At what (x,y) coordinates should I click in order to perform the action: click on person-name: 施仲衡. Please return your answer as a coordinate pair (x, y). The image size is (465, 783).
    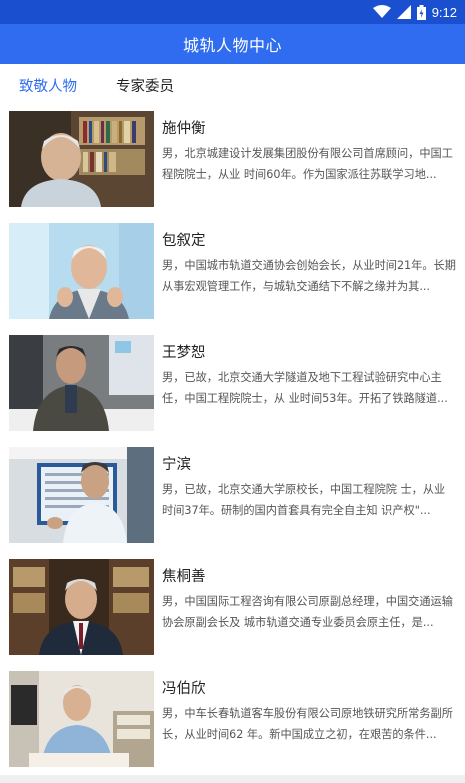
    Looking at the image, I should click on (184, 129).